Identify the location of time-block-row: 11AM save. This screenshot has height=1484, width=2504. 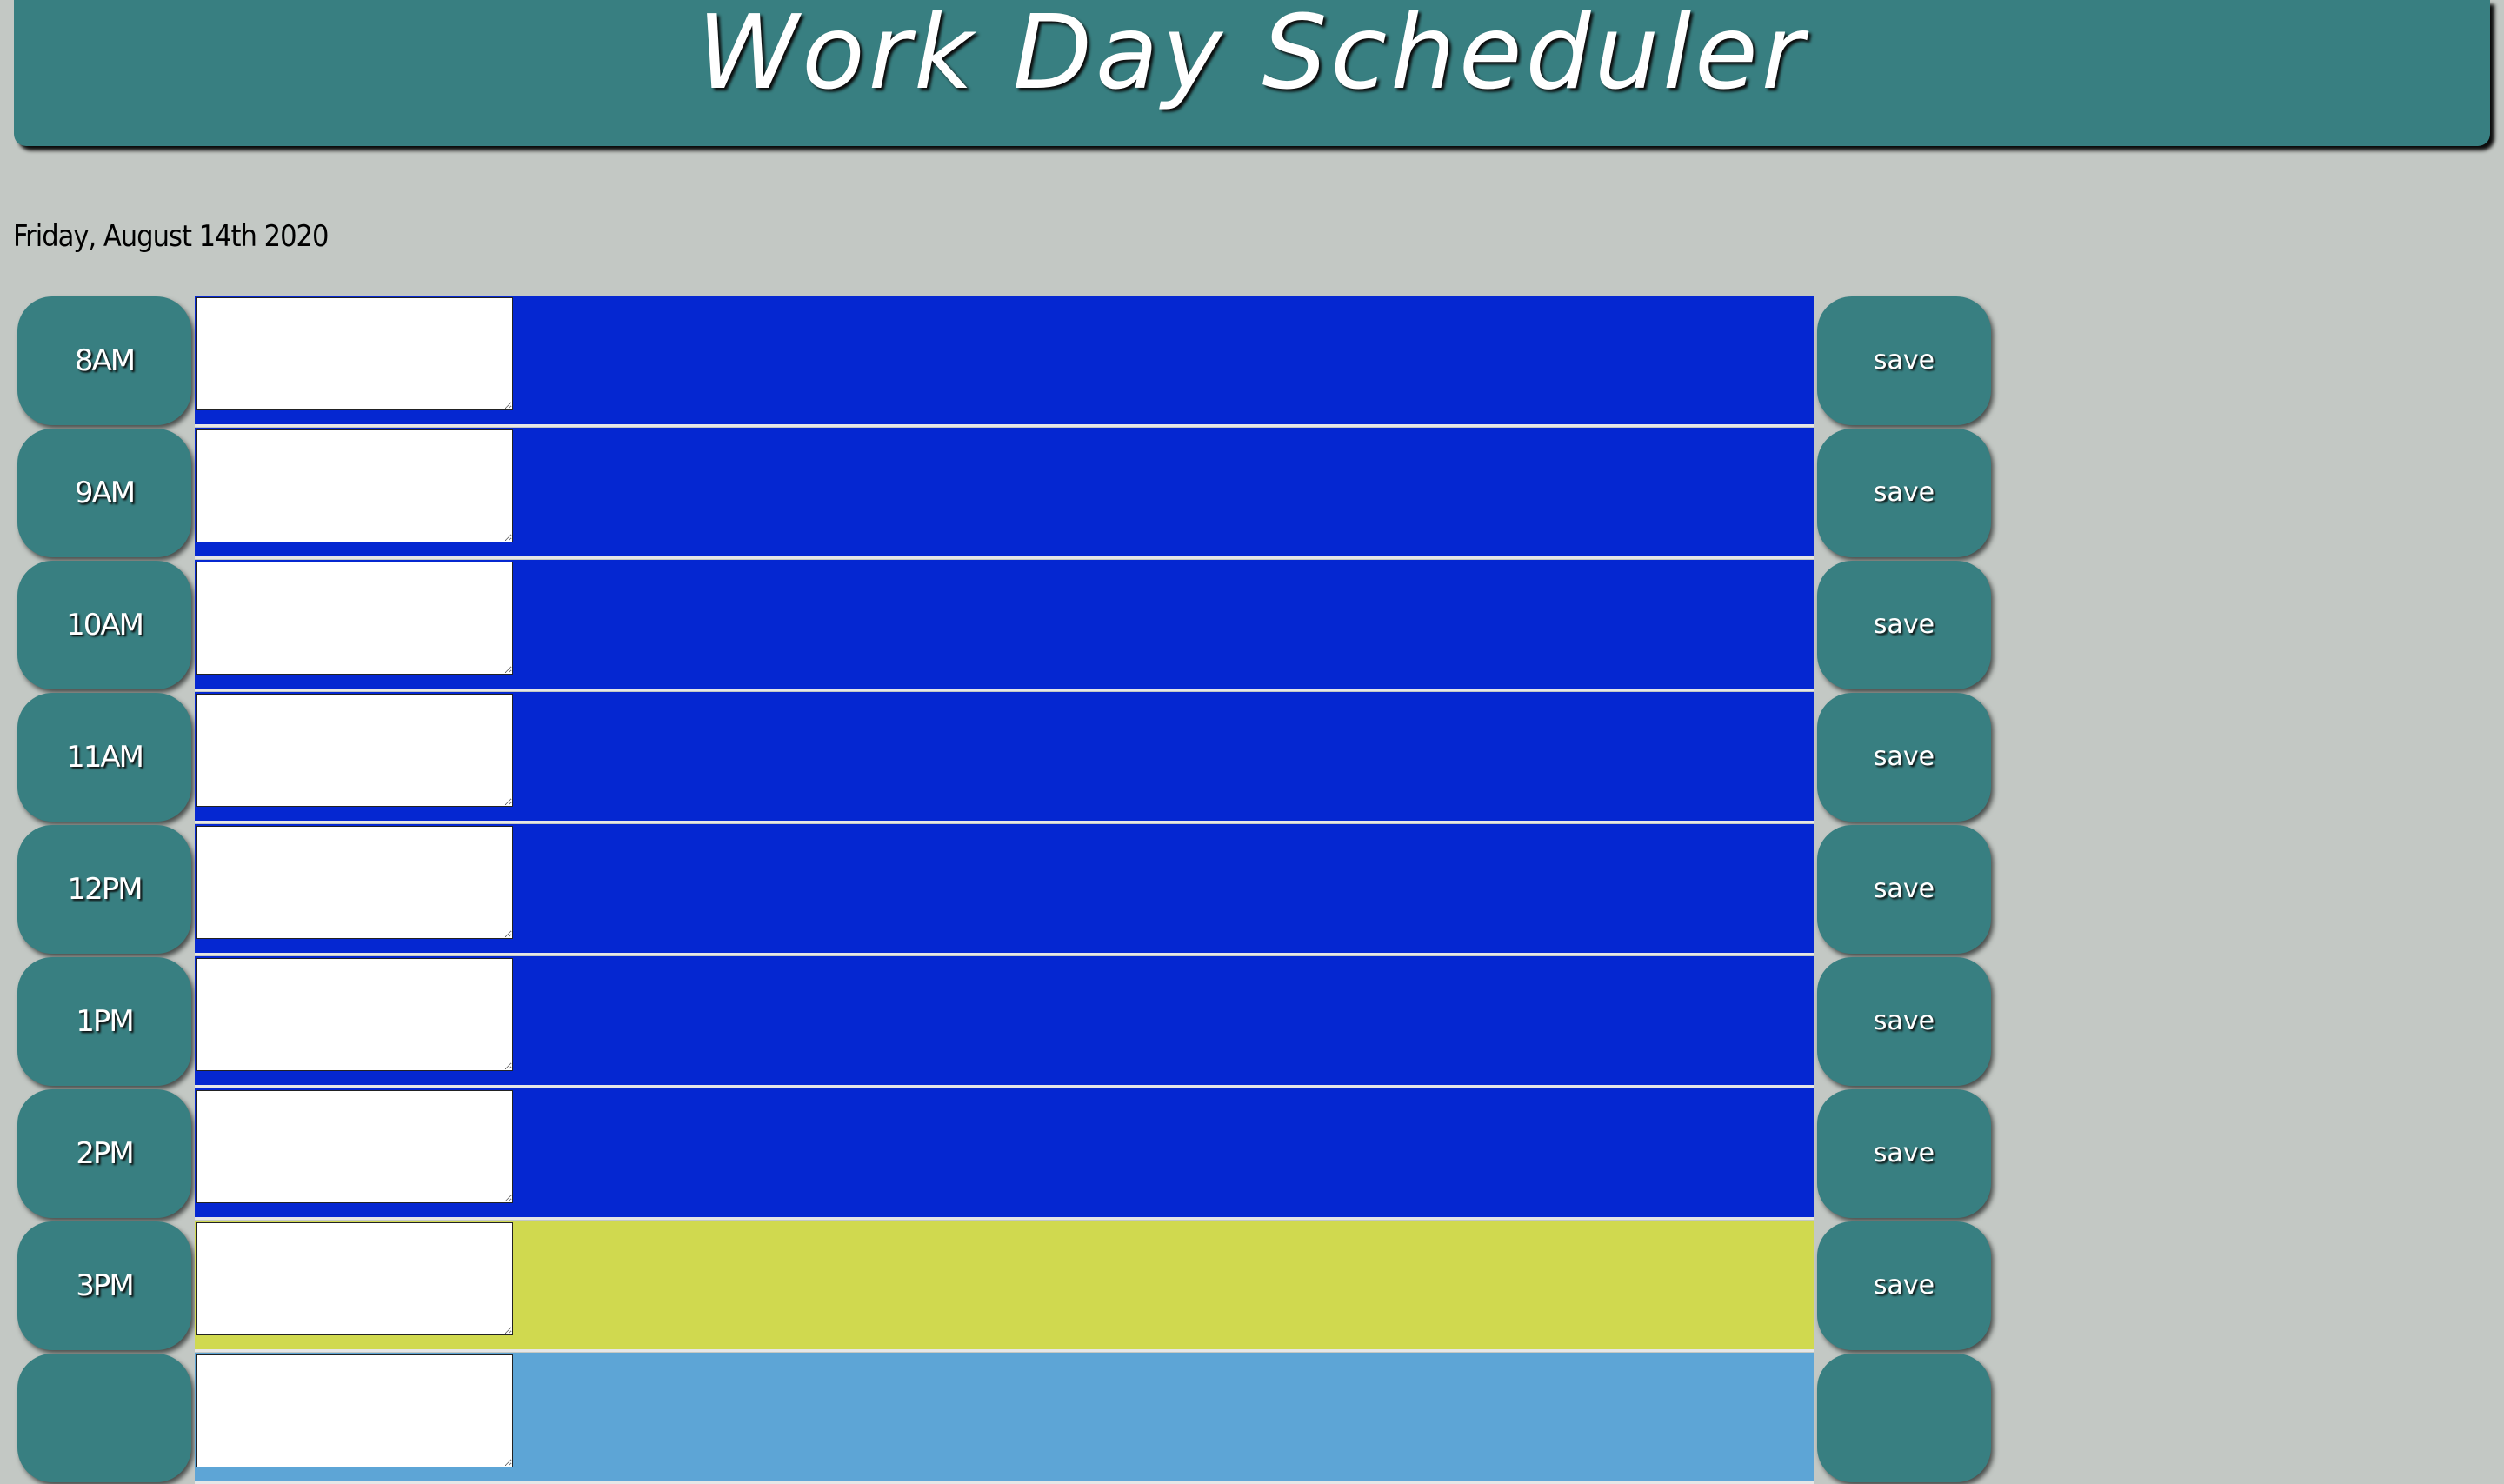
(1000, 757).